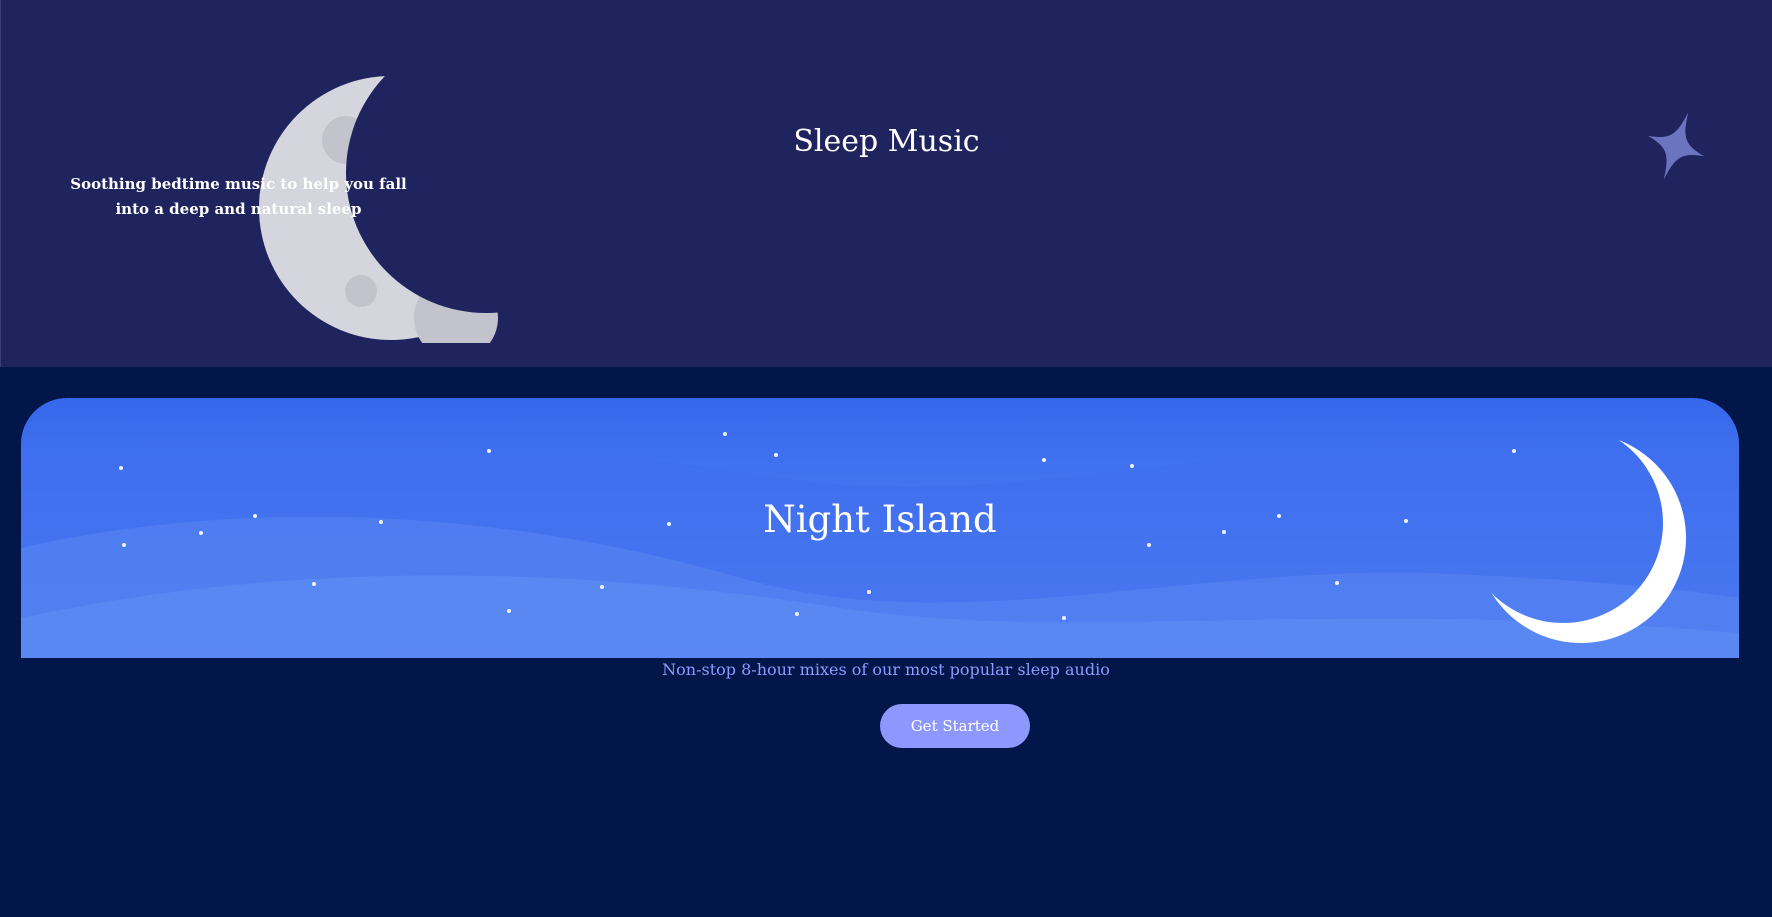 The image size is (1772, 917). Describe the element at coordinates (886, 141) in the screenshot. I see `page-title: Sleep Music` at that location.